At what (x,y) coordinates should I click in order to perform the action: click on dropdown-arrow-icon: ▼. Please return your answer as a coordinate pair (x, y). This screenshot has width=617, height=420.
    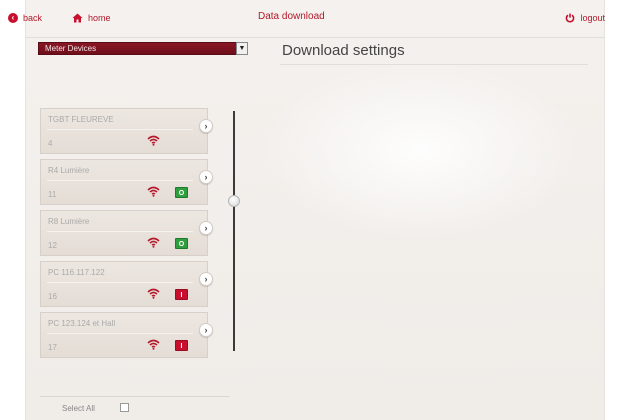
    Looking at the image, I should click on (242, 48).